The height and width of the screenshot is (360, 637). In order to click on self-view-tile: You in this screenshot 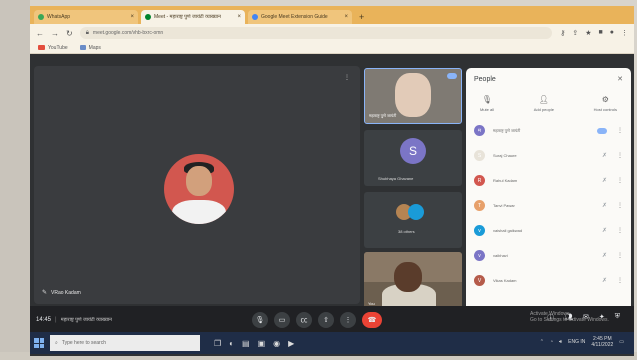, I will do `click(413, 281)`.